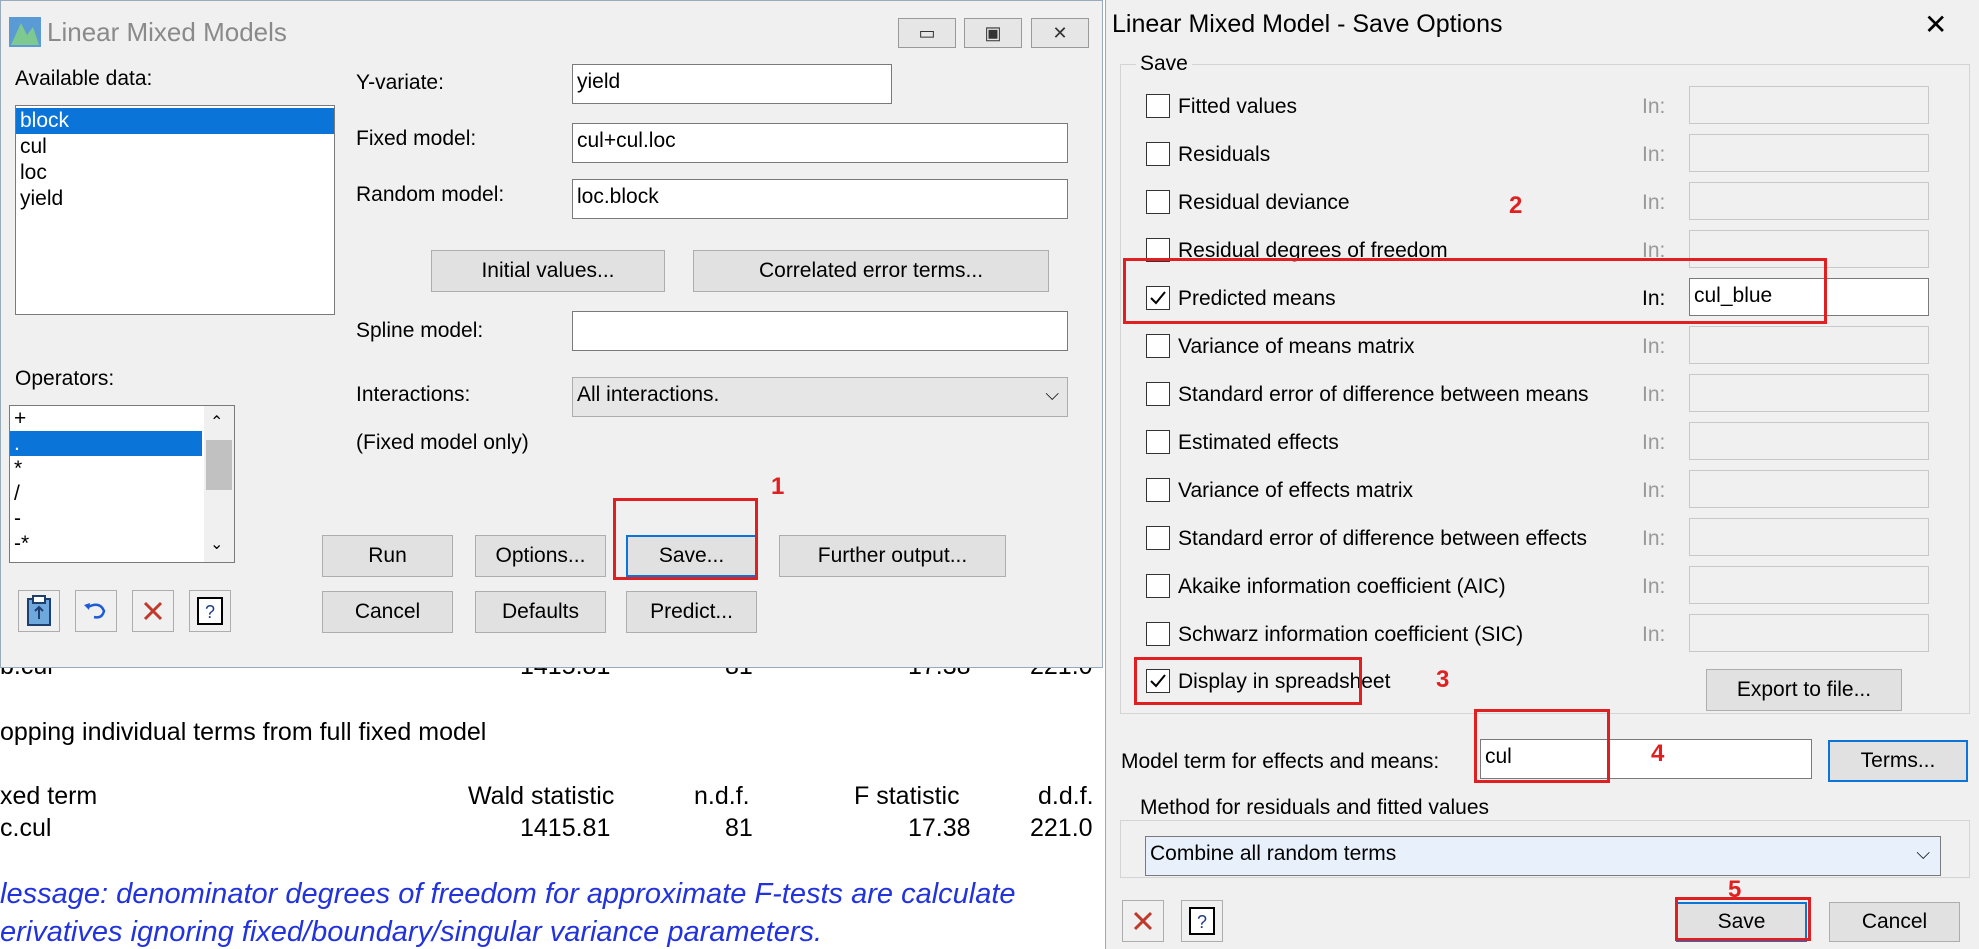 This screenshot has width=1979, height=949. Describe the element at coordinates (84, 78) in the screenshot. I see `available-data-label: Available data:` at that location.